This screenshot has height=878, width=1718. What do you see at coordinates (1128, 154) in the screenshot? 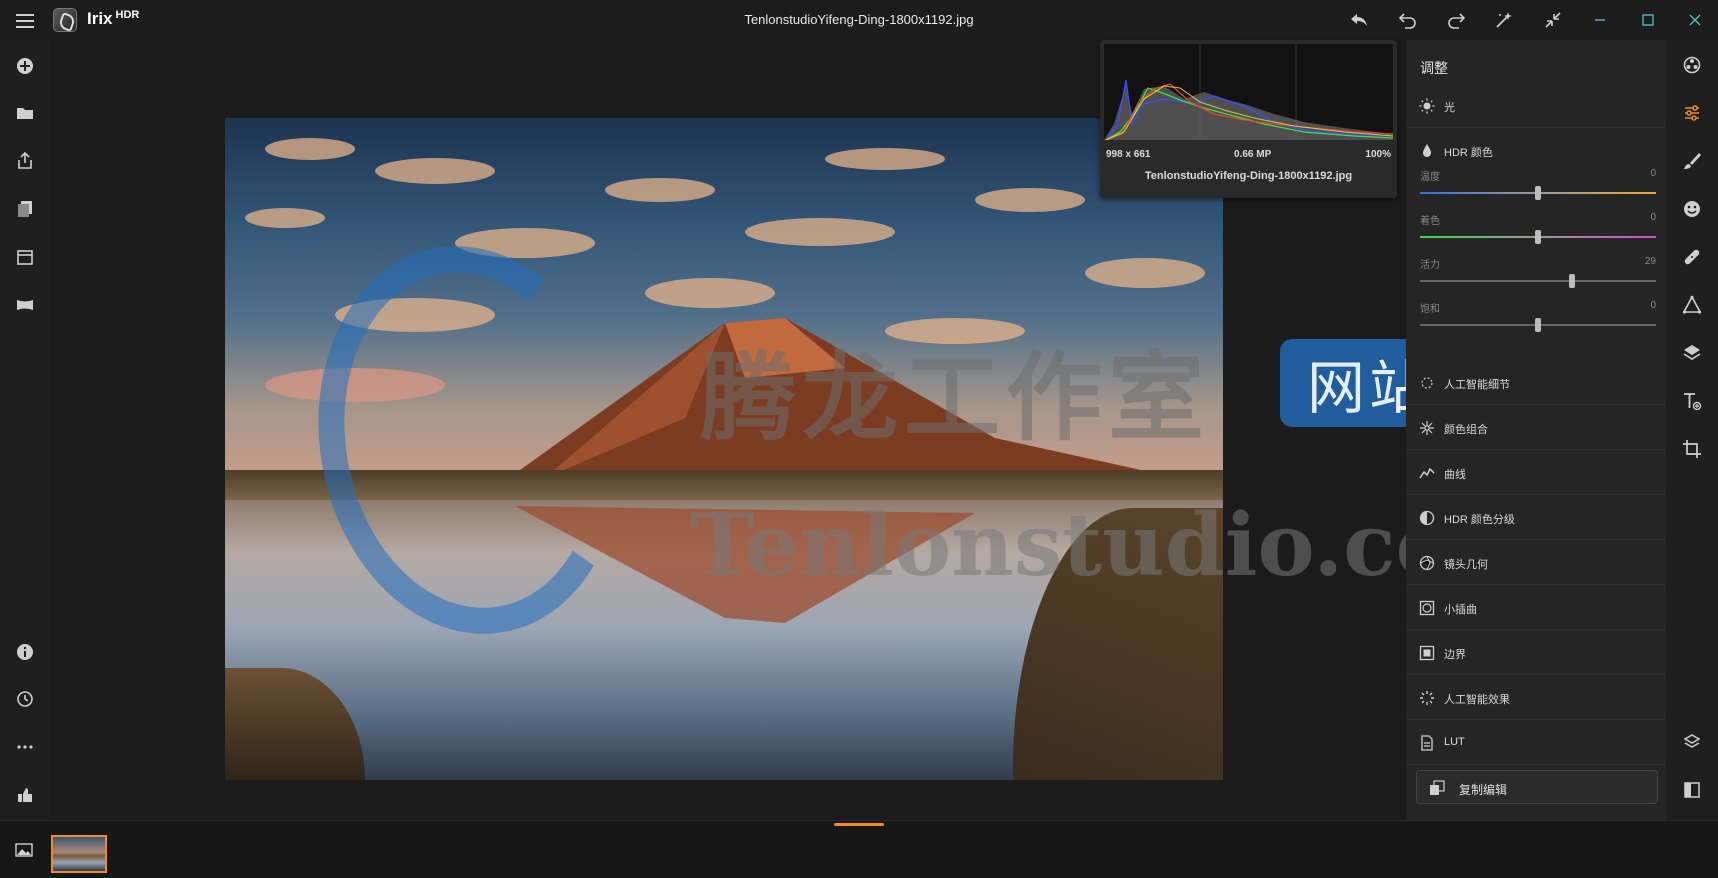
I see `image-dimensions: 998 x 661` at bounding box center [1128, 154].